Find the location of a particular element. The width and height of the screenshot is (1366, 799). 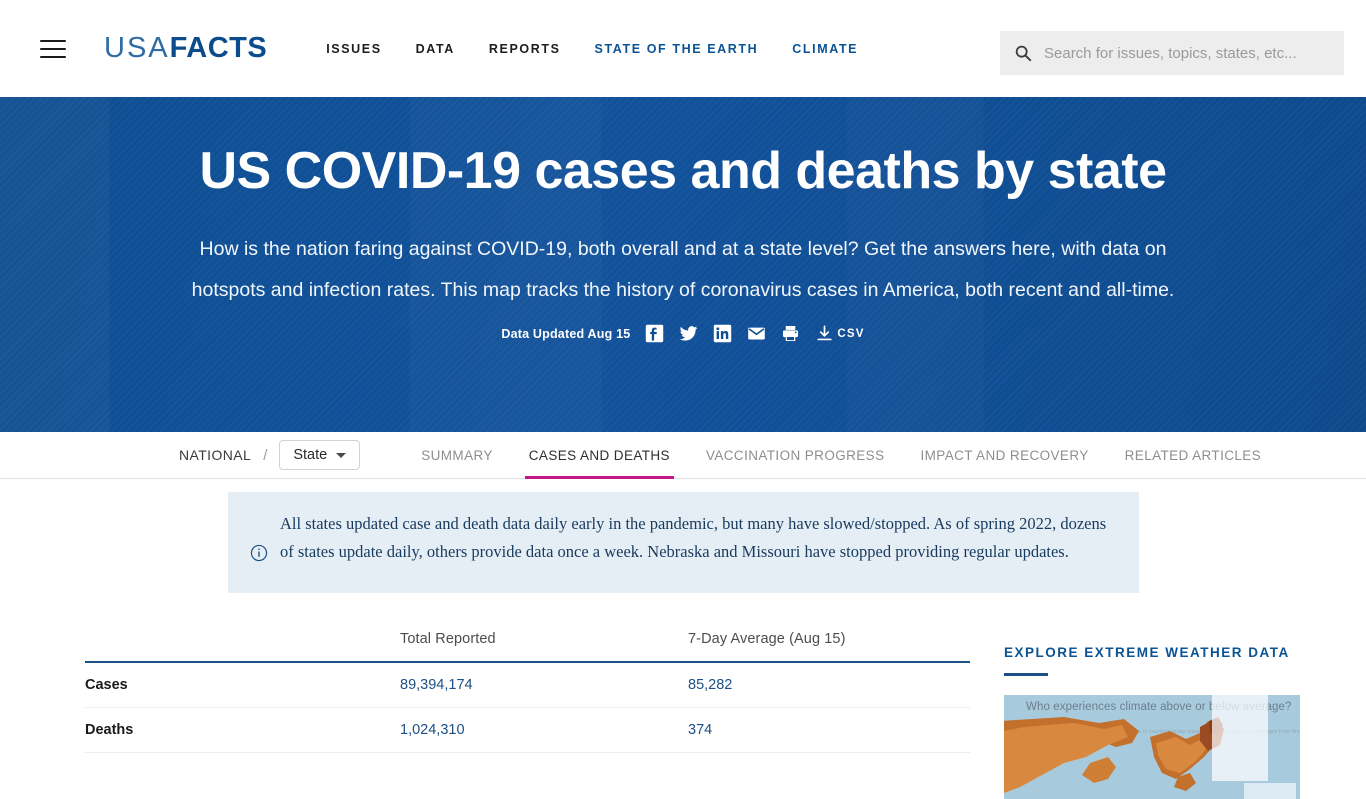

linkedin-icon is located at coordinates (722, 333).